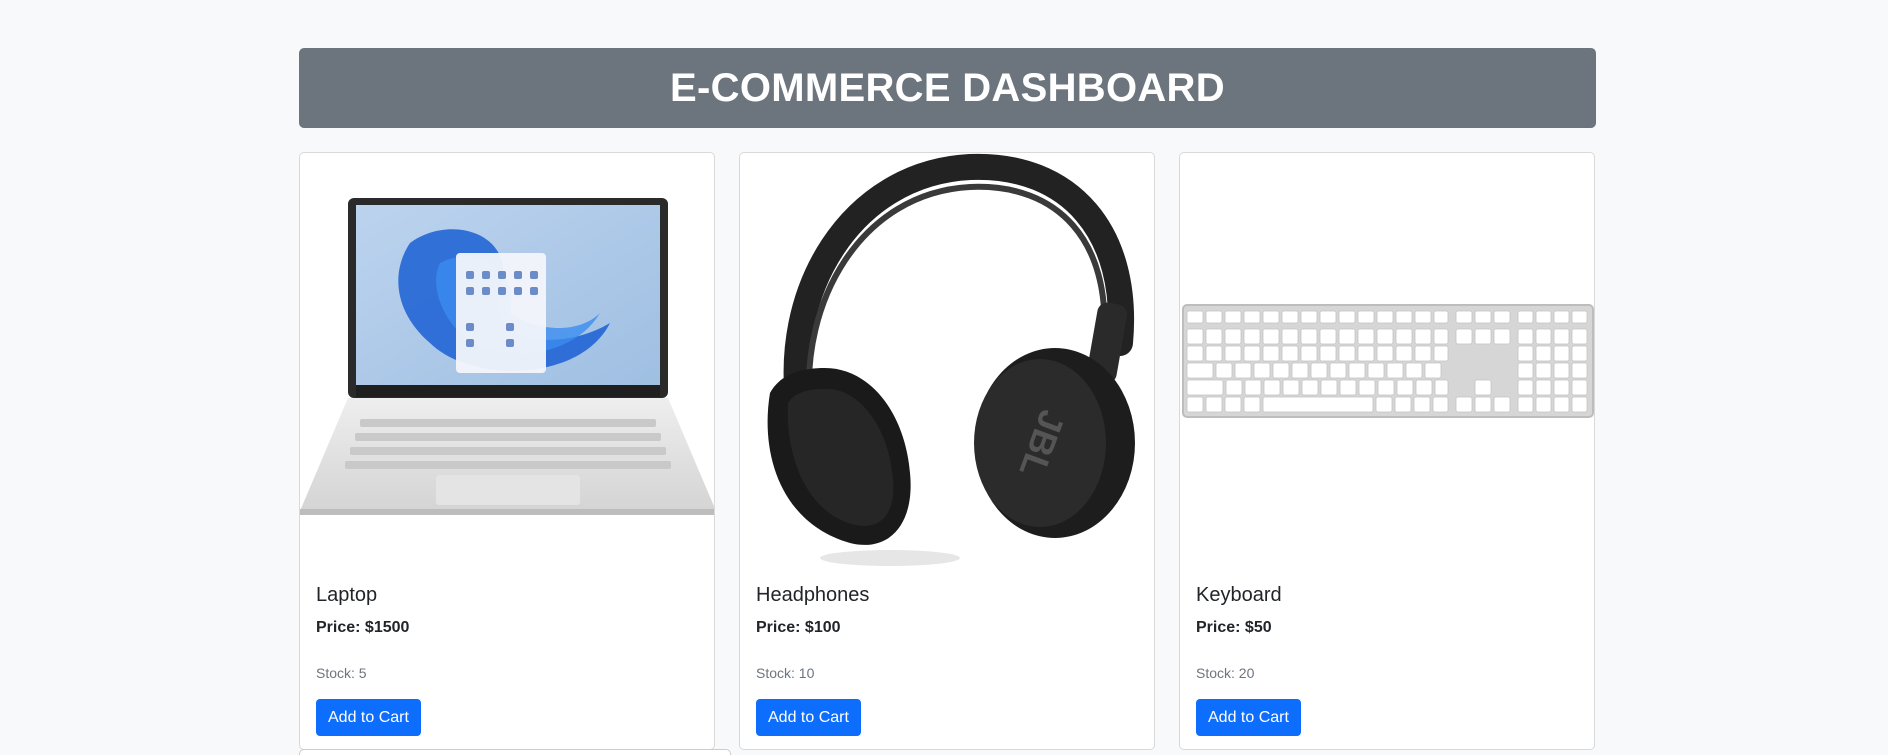 The width and height of the screenshot is (1888, 755). What do you see at coordinates (347, 595) in the screenshot?
I see `product-name: Laptop` at bounding box center [347, 595].